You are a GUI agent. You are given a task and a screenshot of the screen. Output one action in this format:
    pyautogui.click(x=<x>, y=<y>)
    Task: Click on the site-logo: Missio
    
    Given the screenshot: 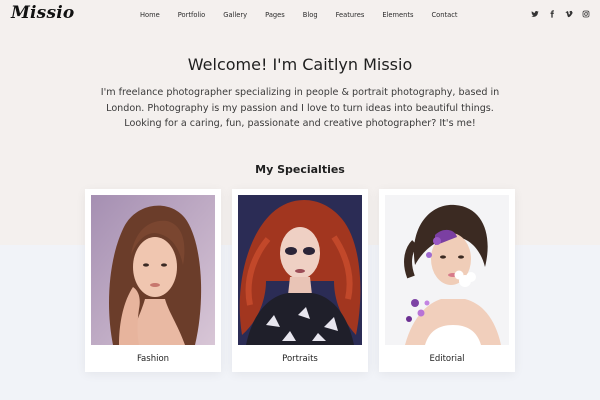 What is the action you would take?
    pyautogui.click(x=42, y=13)
    